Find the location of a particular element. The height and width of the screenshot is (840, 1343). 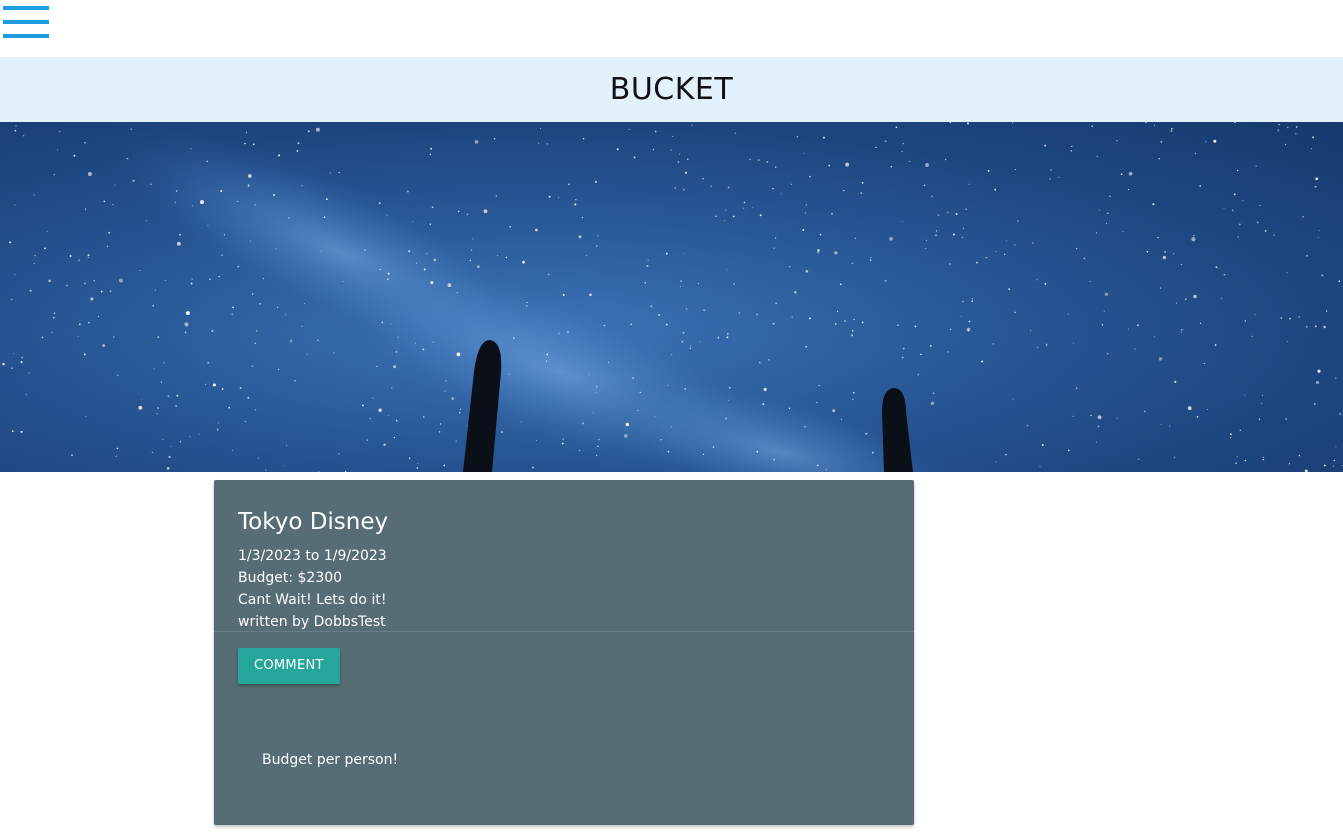

comment-button: COMMENT is located at coordinates (289, 666).